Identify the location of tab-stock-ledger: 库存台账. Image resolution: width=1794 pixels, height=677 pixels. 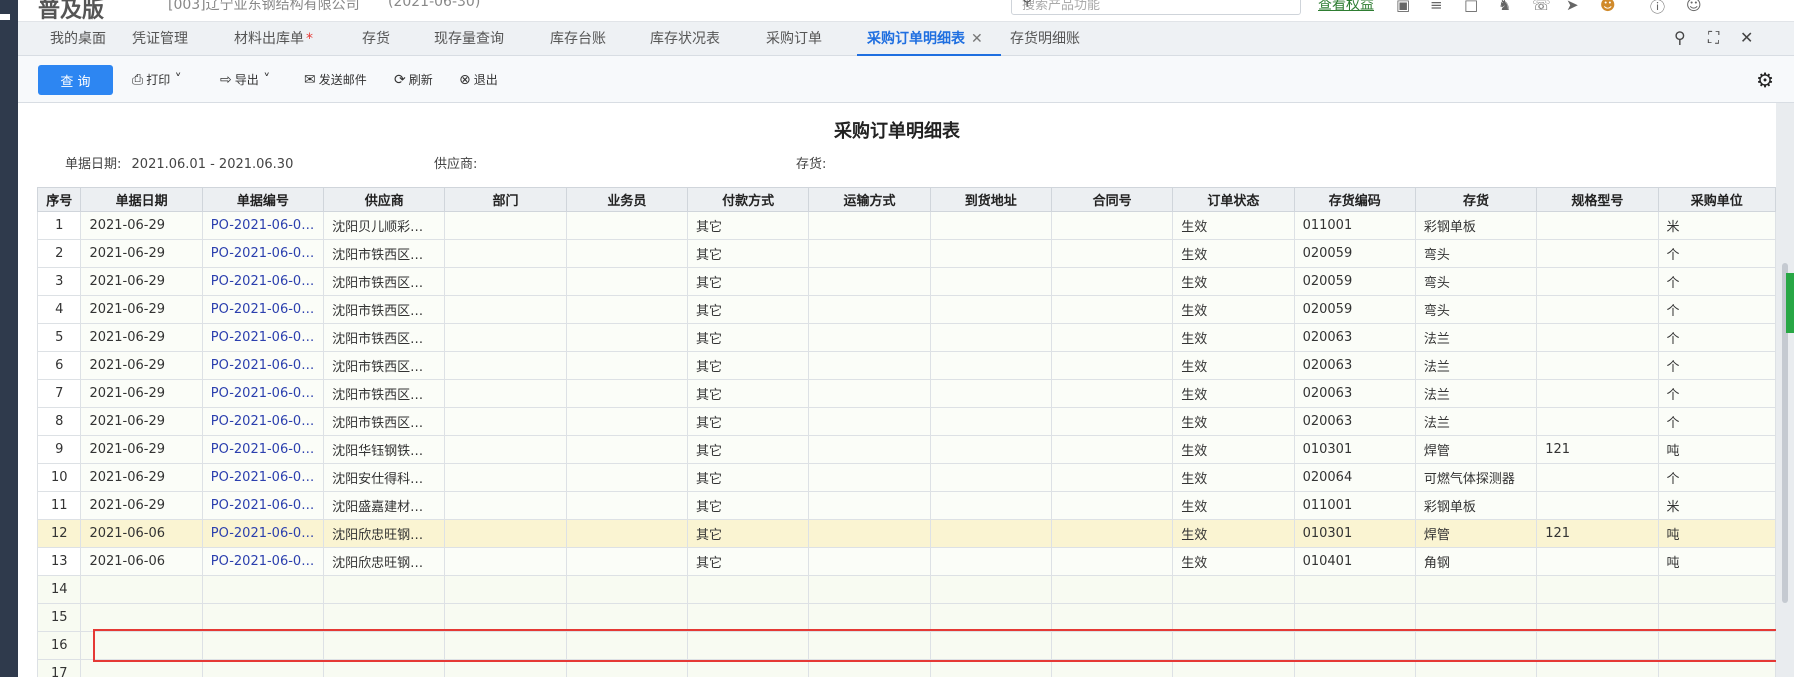
(578, 39).